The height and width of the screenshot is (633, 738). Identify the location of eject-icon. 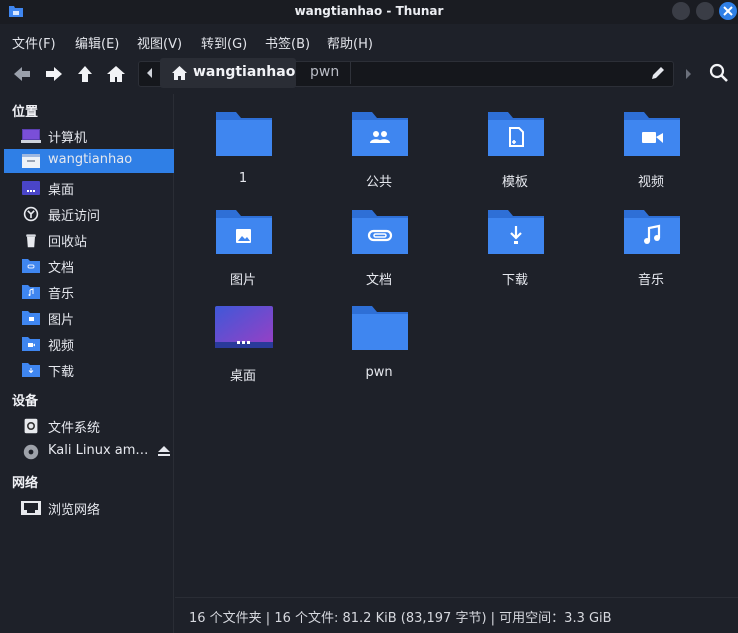
(164, 451).